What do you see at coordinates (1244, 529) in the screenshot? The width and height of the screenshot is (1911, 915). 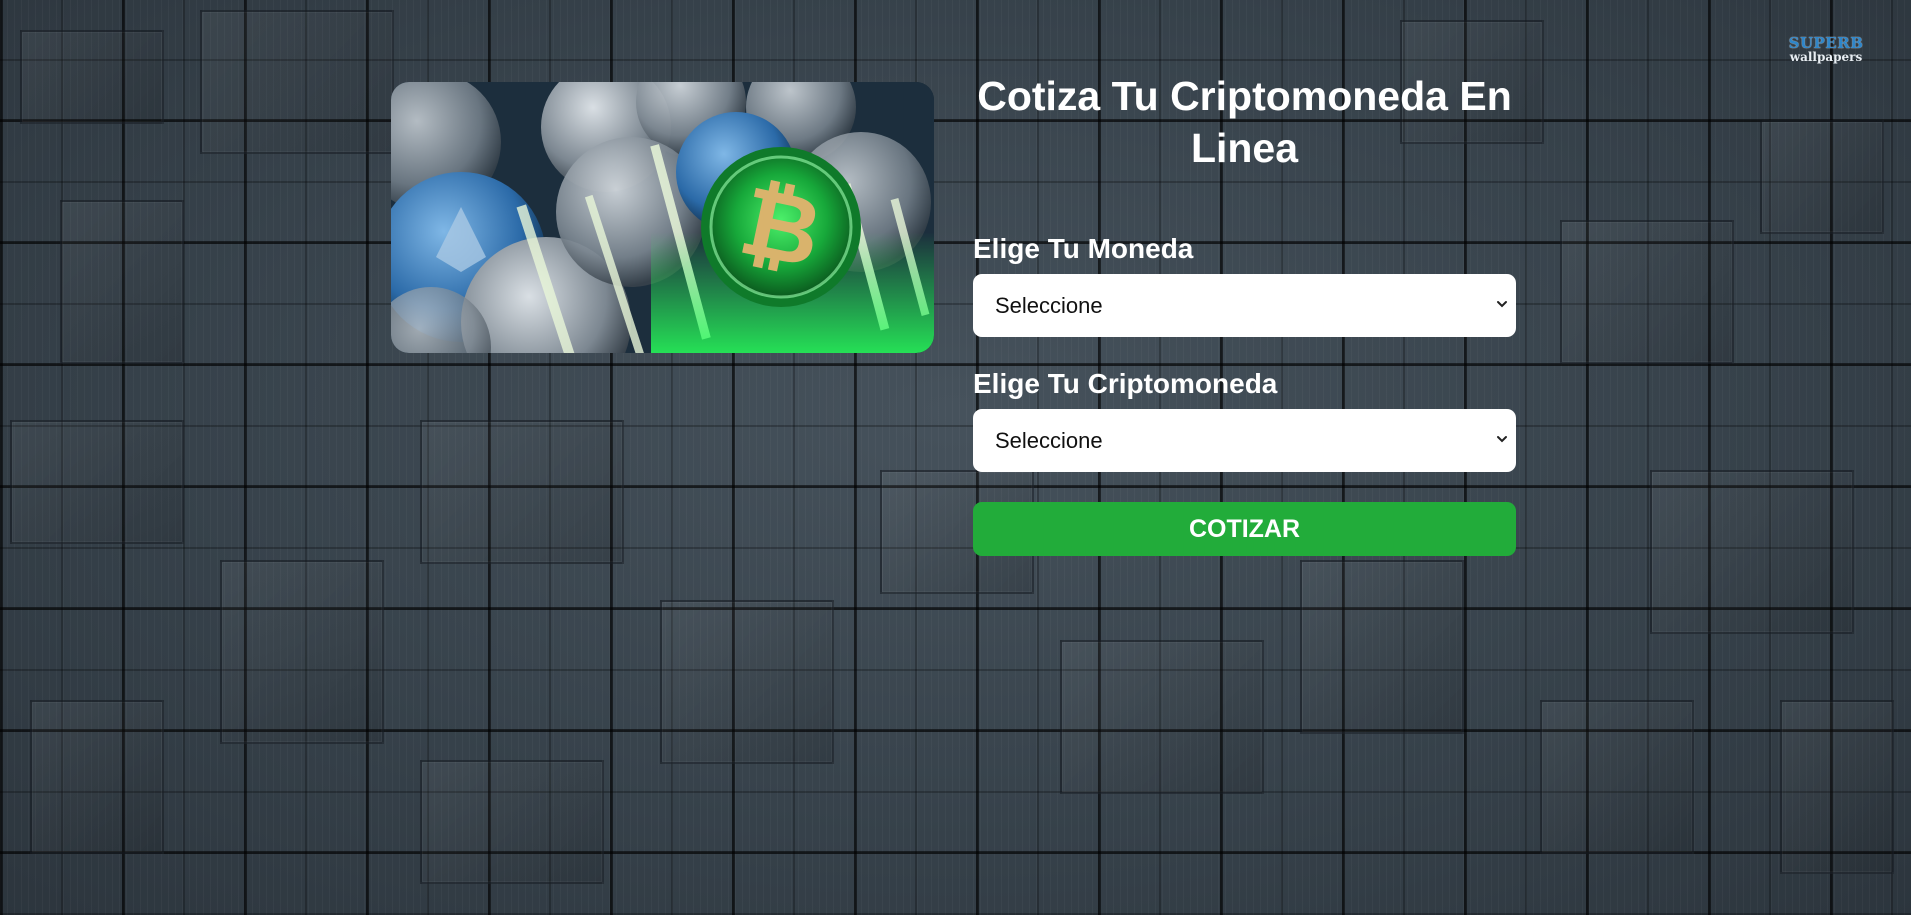 I see `cotizar-button: COTIZAR` at bounding box center [1244, 529].